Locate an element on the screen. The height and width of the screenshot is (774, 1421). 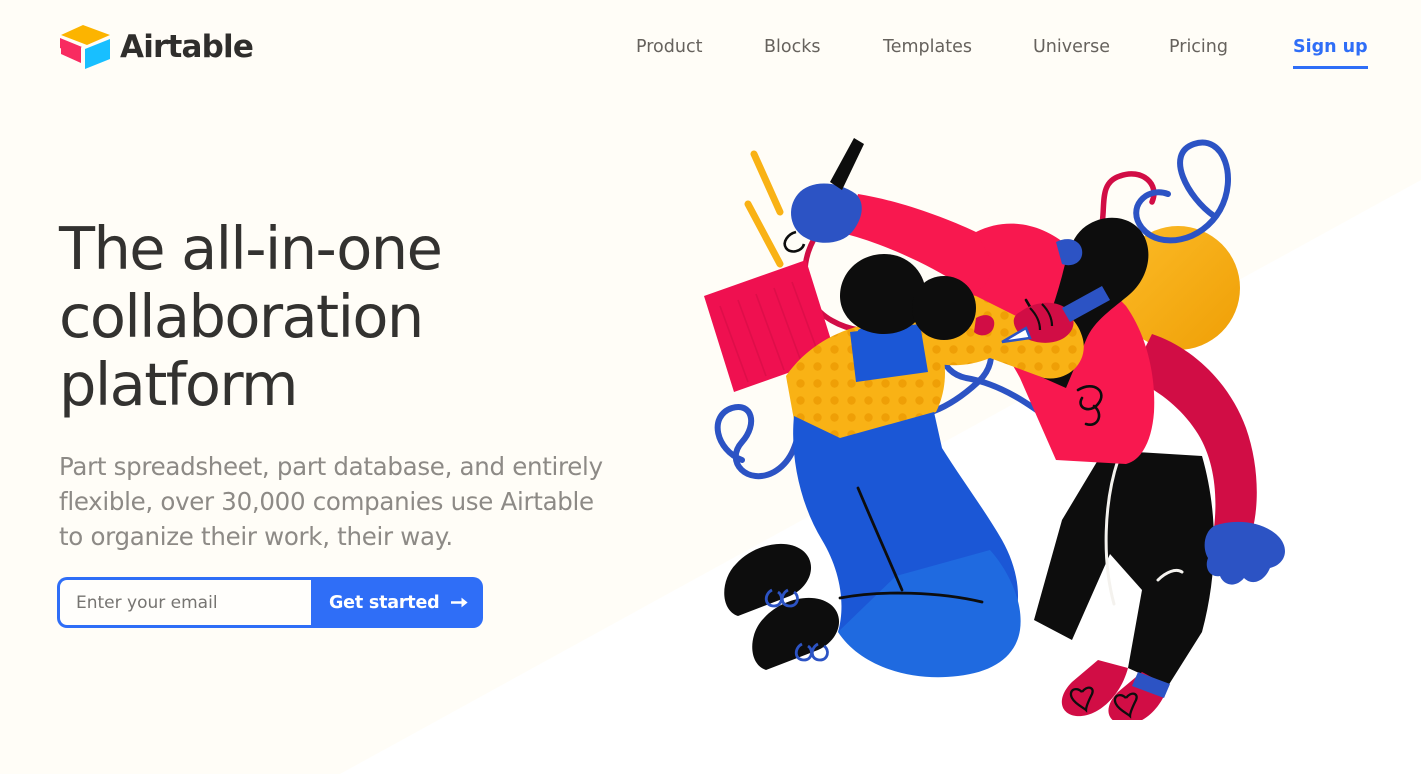
get-started-label: Get started is located at coordinates (384, 602).